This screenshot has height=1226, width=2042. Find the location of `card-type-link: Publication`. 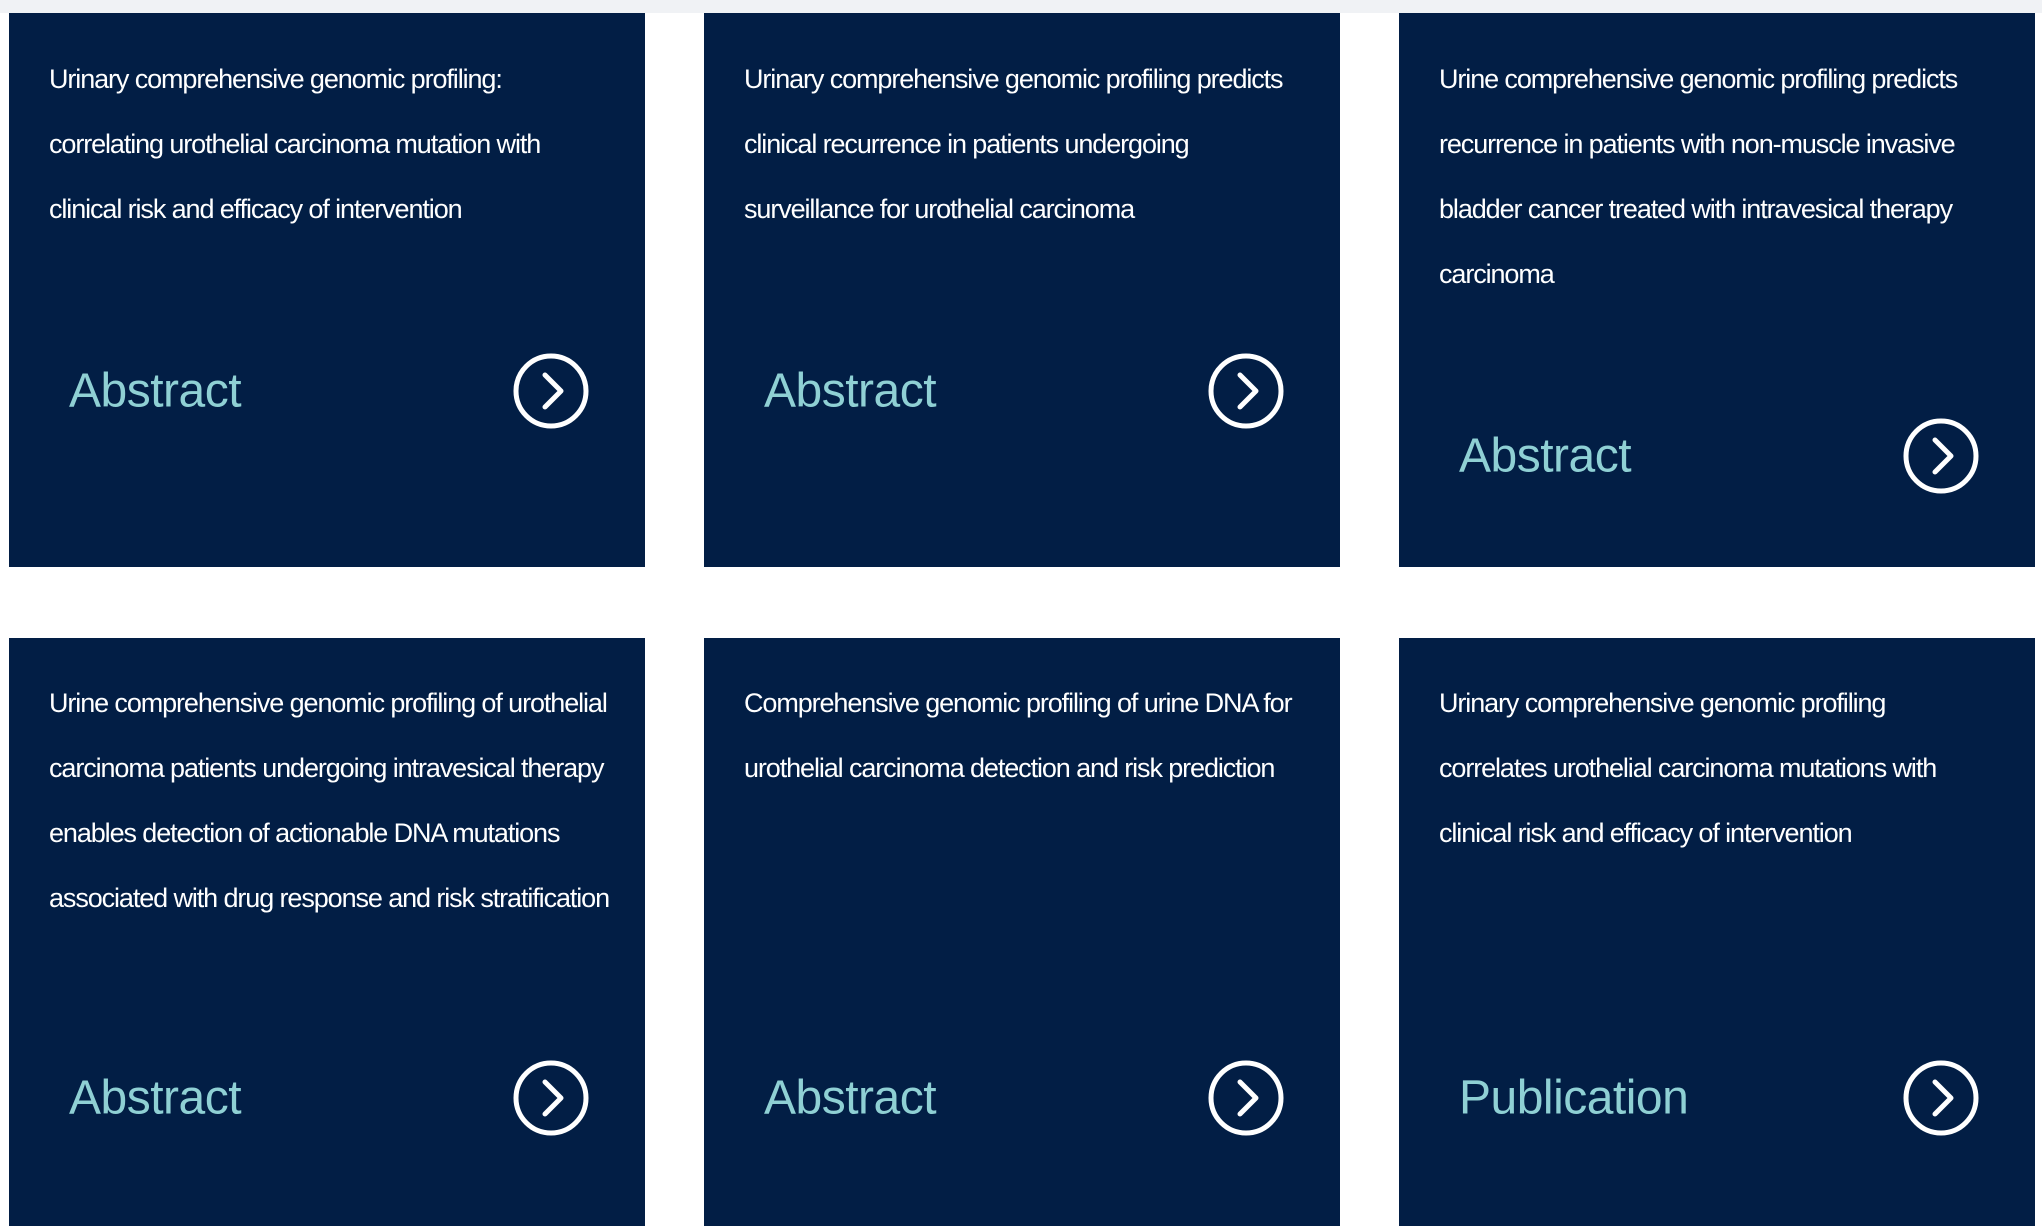

card-type-link: Publication is located at coordinates (1574, 1098).